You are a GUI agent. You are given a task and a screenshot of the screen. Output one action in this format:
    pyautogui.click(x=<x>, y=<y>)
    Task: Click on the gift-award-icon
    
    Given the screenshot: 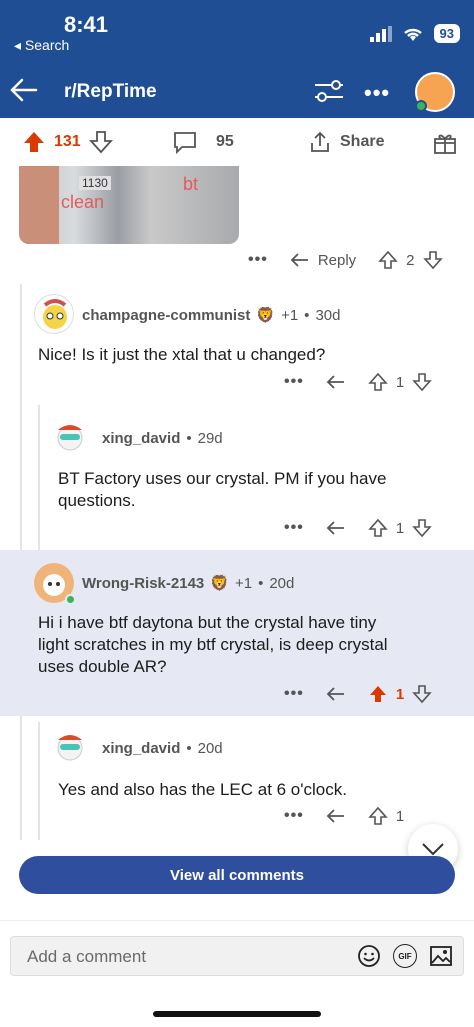 What is the action you would take?
    pyautogui.click(x=445, y=143)
    